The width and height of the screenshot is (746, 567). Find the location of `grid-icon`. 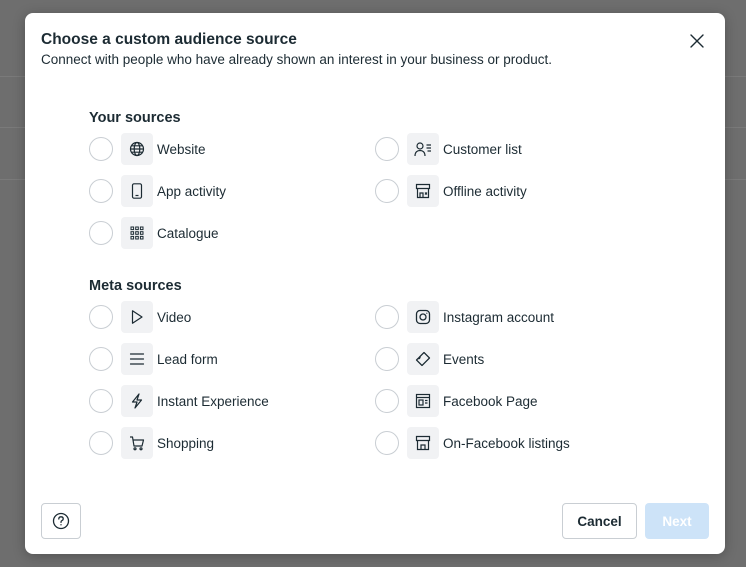

grid-icon is located at coordinates (137, 233).